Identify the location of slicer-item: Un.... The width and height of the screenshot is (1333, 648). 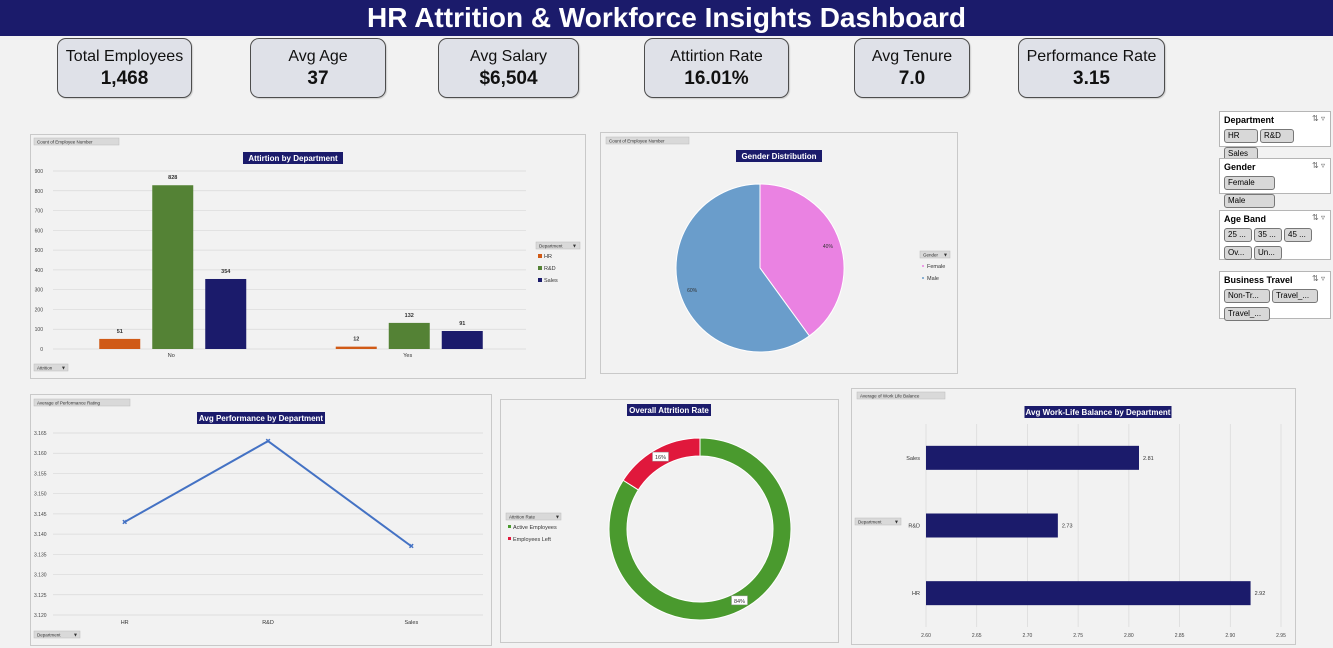
(1268, 253).